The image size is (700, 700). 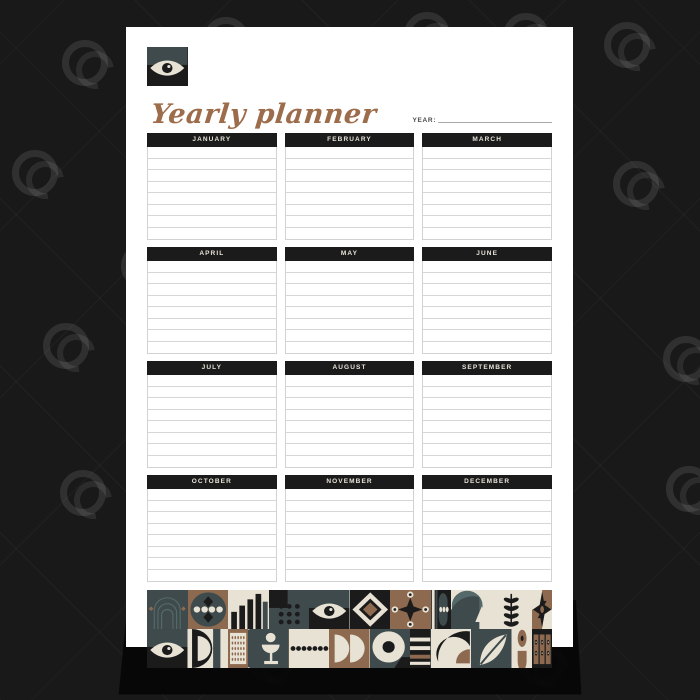 I want to click on year-field: YEAR:, so click(x=482, y=122).